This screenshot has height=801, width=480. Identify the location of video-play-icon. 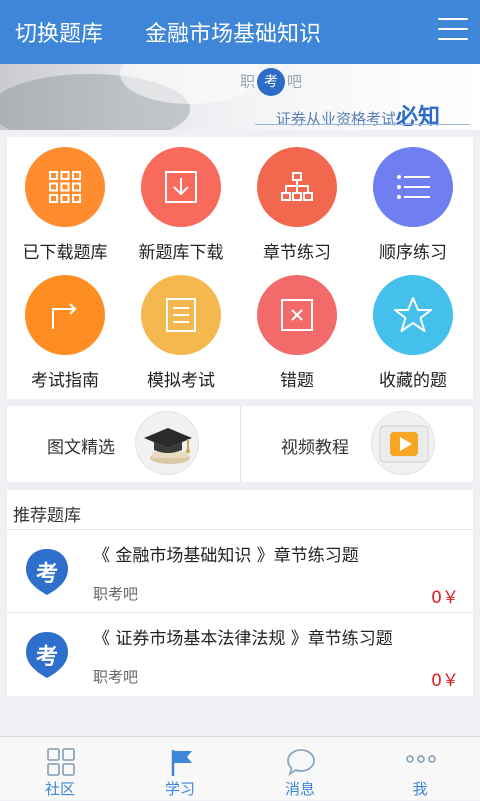
(403, 443).